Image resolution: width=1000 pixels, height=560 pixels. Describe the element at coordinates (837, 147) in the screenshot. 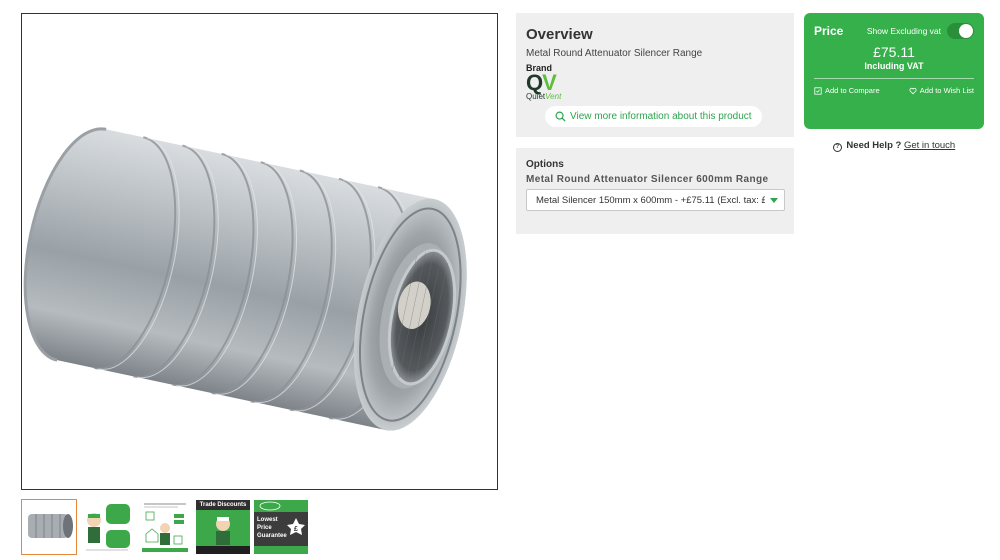

I see `question-icon: ?` at that location.